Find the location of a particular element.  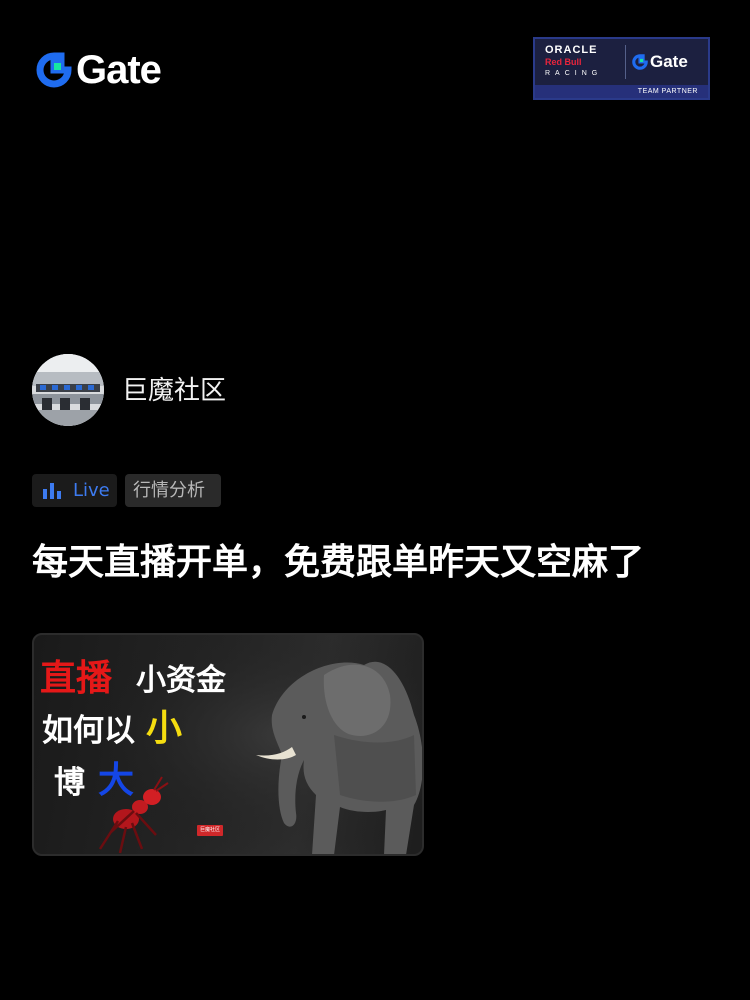

badge-divider is located at coordinates (625, 62).